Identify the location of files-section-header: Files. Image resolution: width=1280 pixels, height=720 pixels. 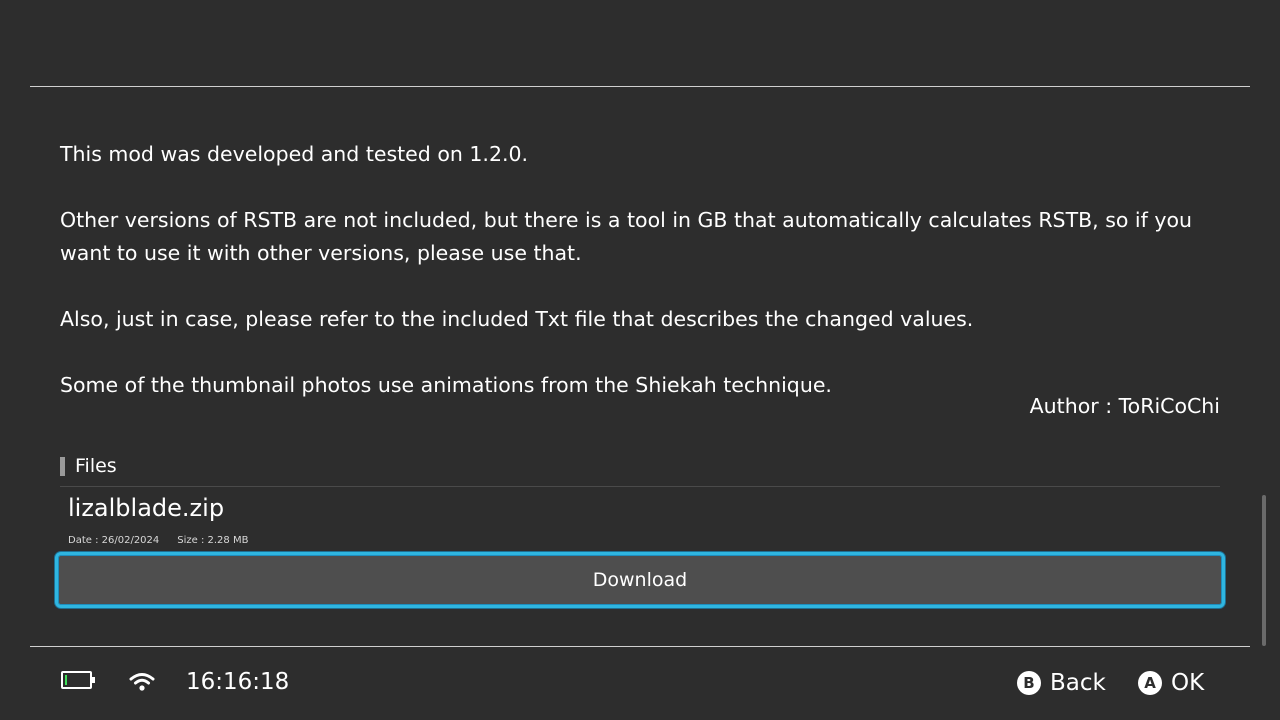
(88, 466).